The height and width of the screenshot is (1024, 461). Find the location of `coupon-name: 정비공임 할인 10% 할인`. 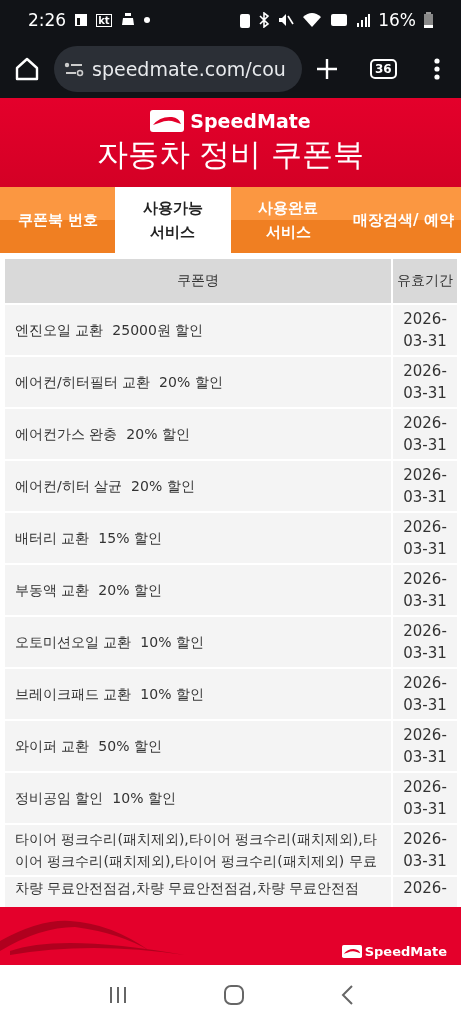

coupon-name: 정비공임 할인 10% 할인 is located at coordinates (198, 798).